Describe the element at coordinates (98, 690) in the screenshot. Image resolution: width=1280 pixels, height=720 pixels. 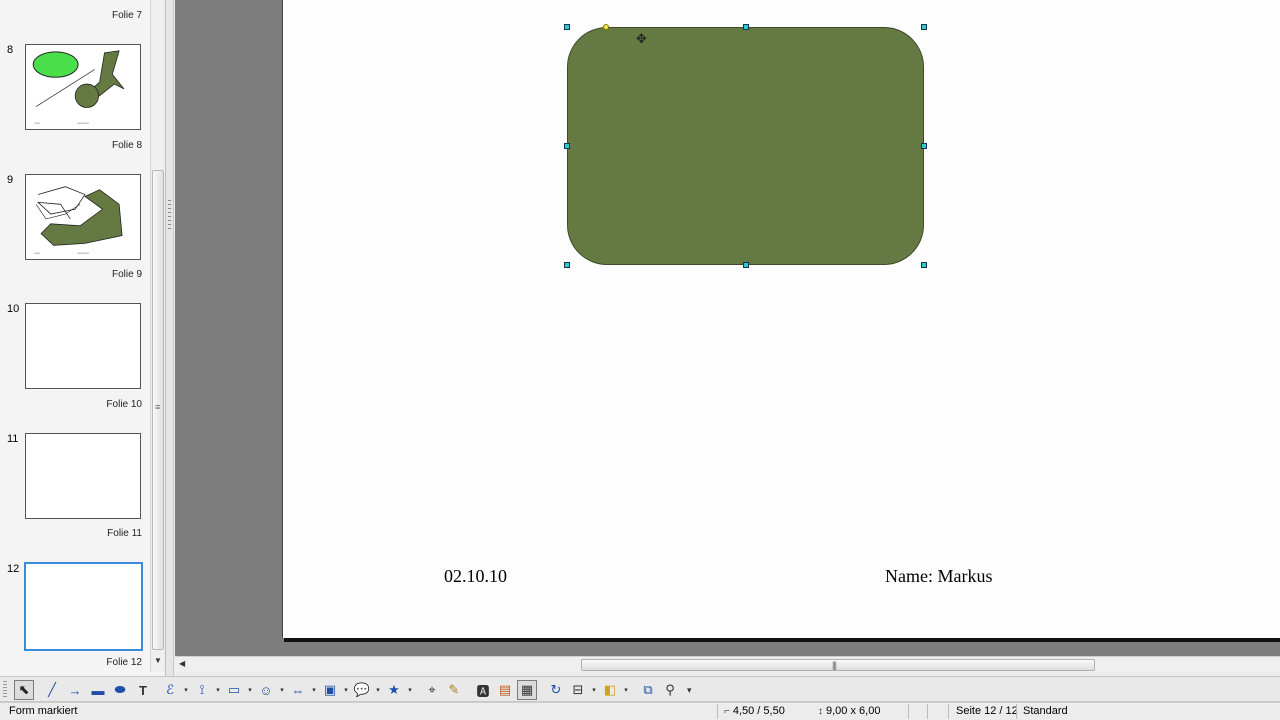
I see `rectangle-icon: ▬` at that location.